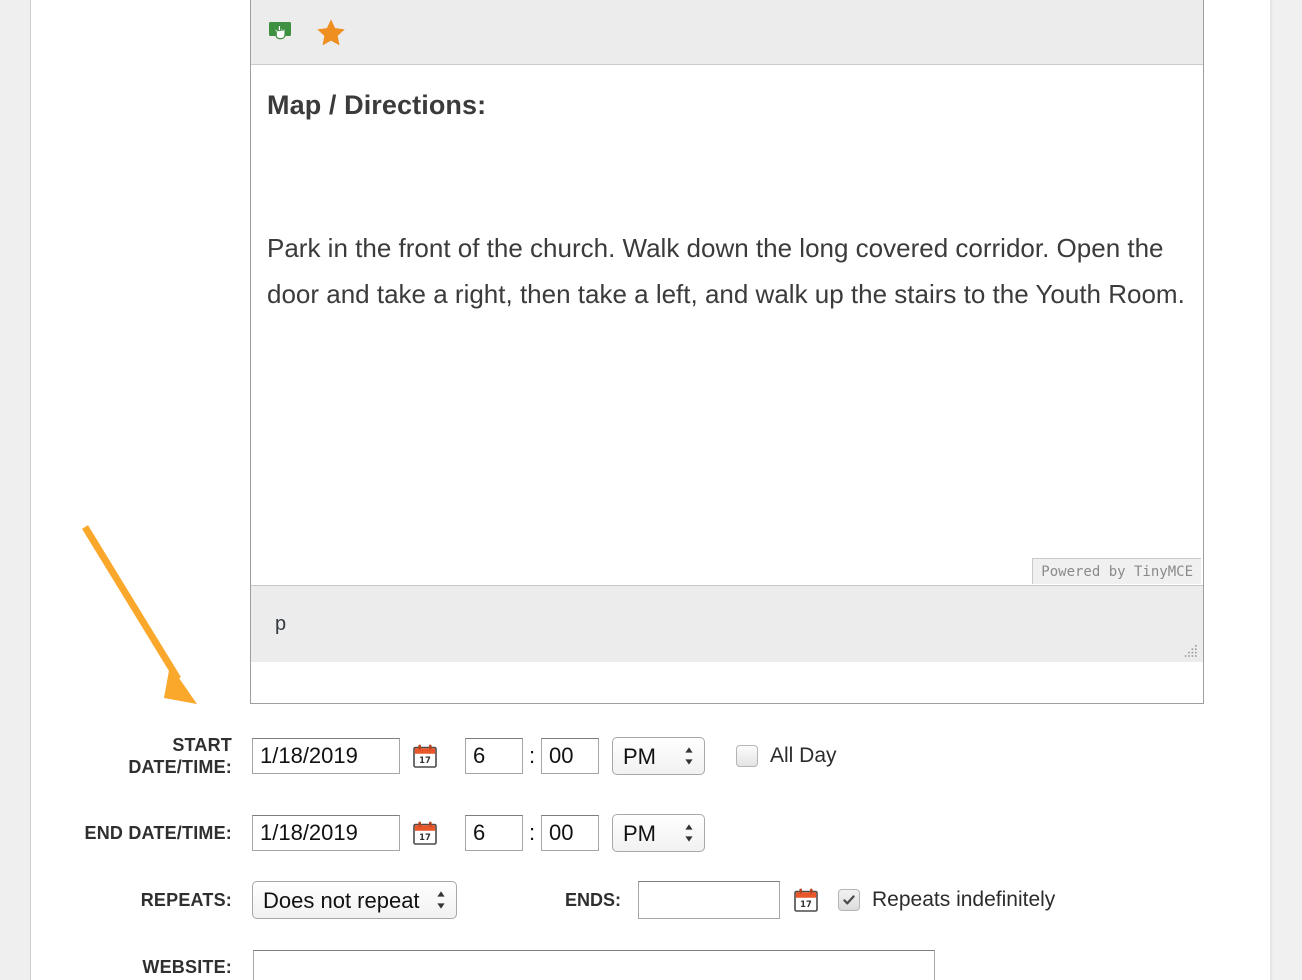 The image size is (1302, 980). What do you see at coordinates (849, 900) in the screenshot?
I see `repeats-indefinitely-checkbox` at bounding box center [849, 900].